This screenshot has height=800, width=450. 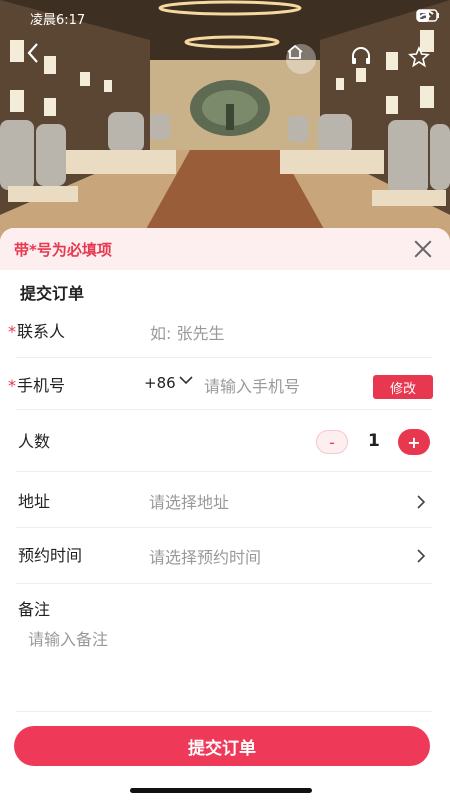 What do you see at coordinates (52, 293) in the screenshot?
I see `form-title: 提交订单` at bounding box center [52, 293].